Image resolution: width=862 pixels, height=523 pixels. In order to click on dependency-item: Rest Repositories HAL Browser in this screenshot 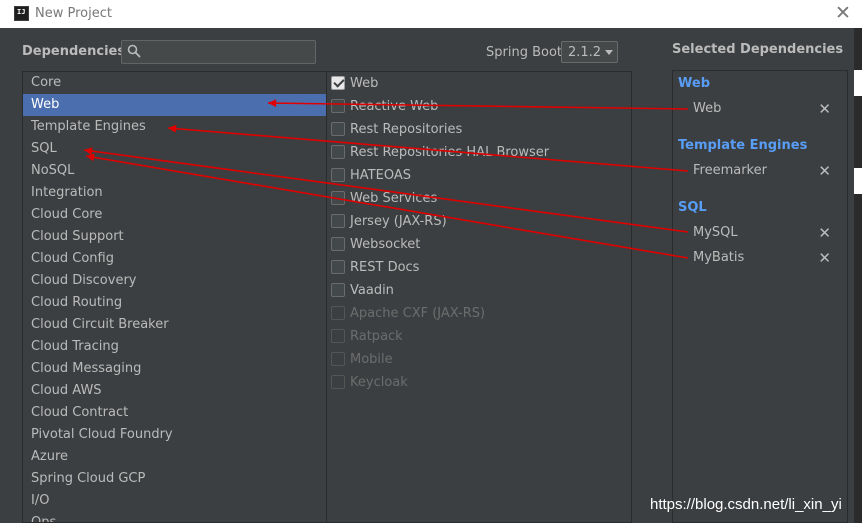, I will do `click(479, 153)`.